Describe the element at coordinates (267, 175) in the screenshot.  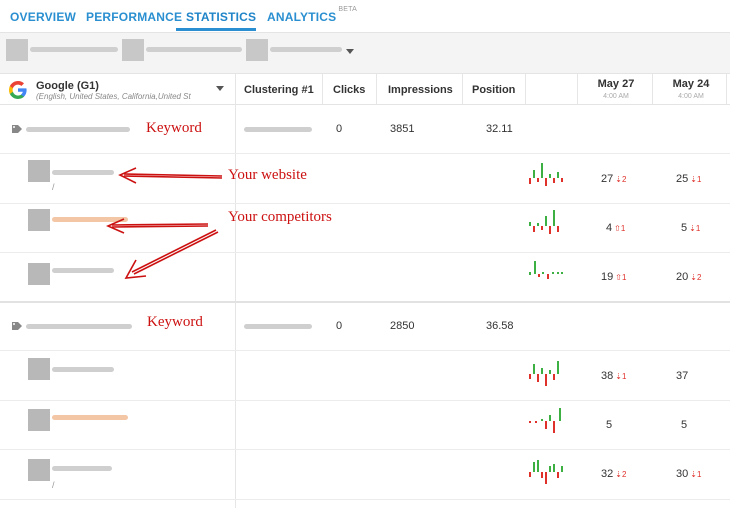
I see `annotation-your-website: Your website` at that location.